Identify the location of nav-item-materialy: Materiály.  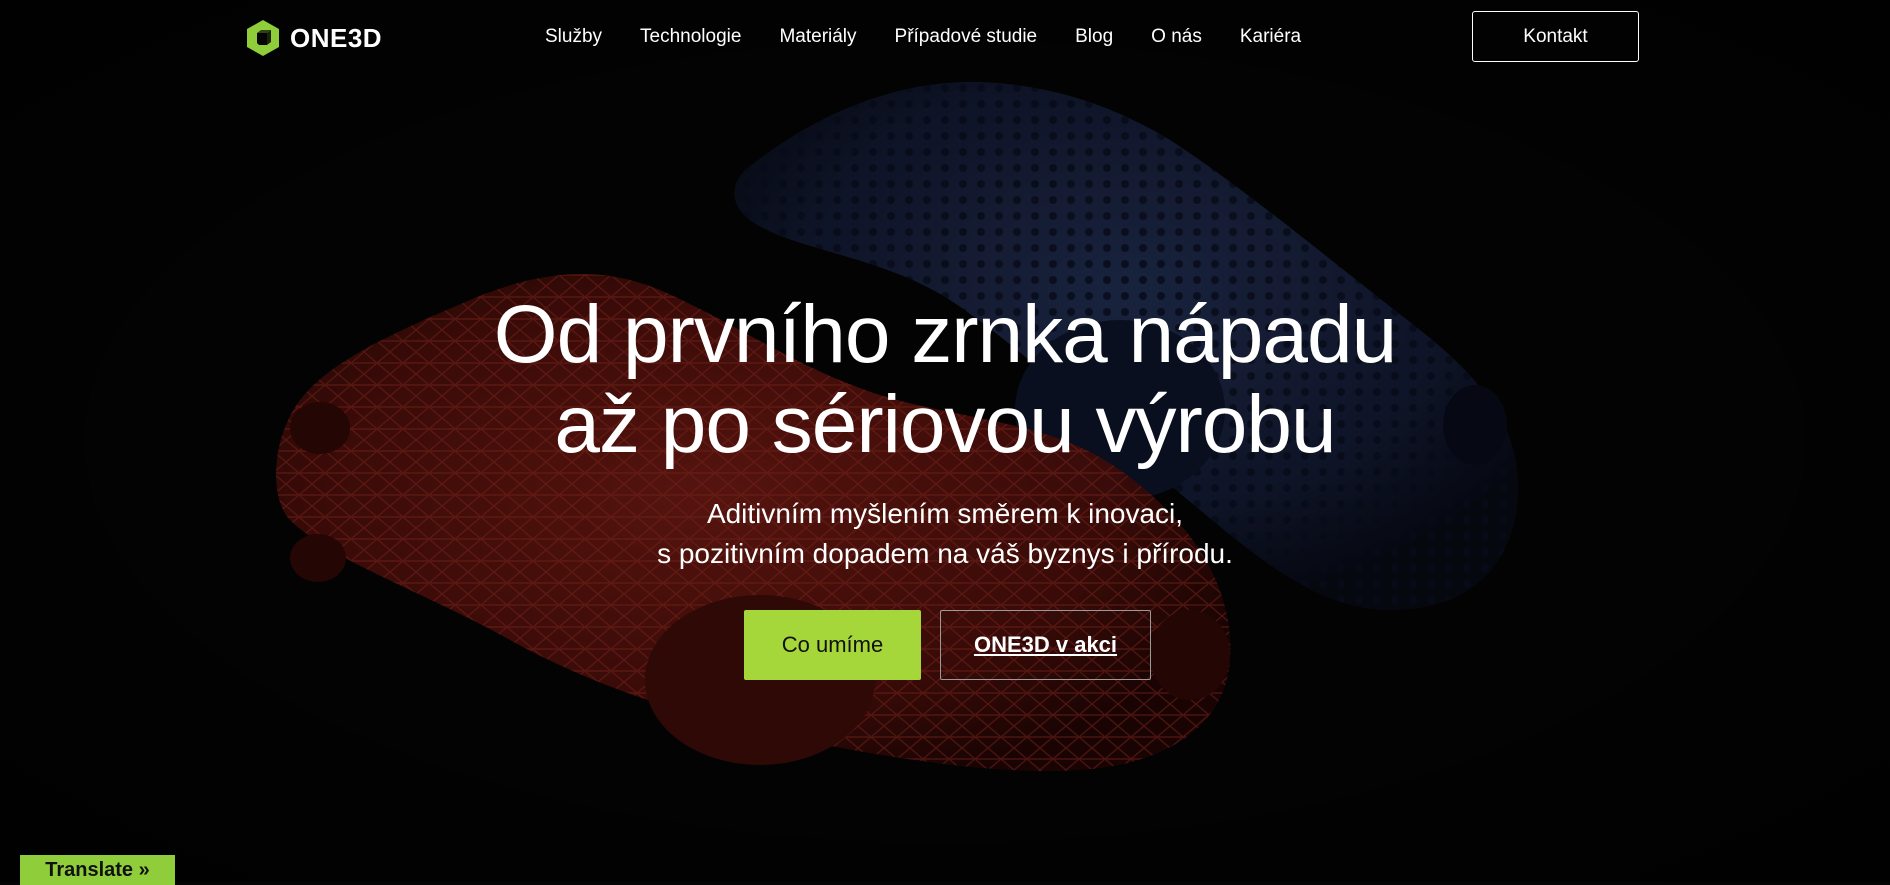
(817, 37).